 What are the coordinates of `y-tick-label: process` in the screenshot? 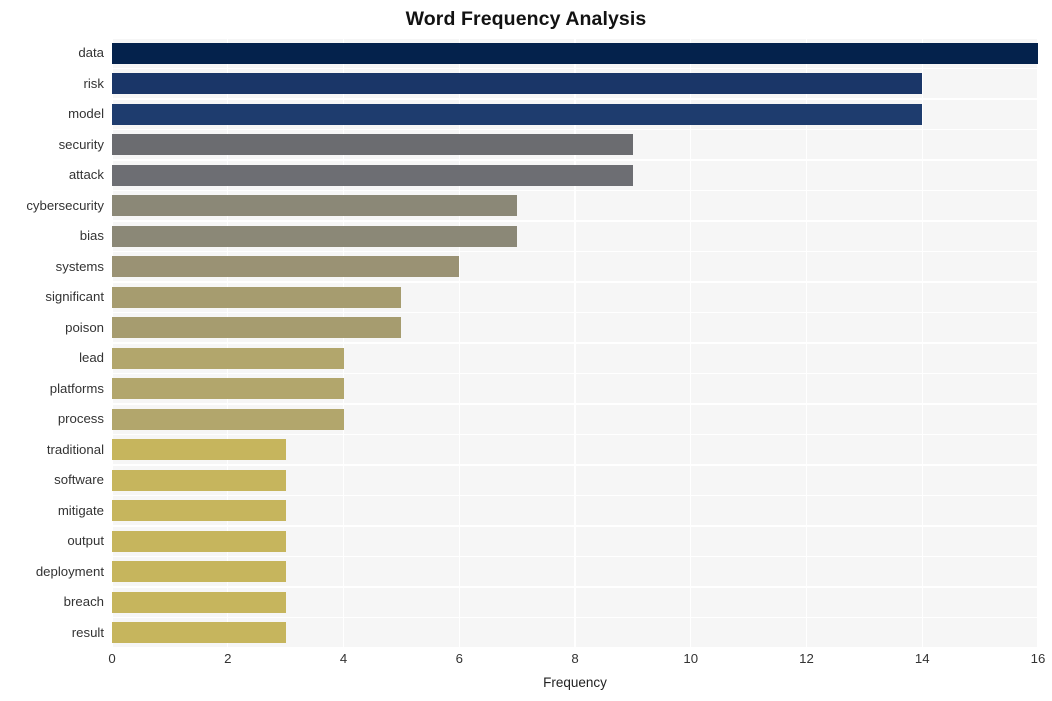 It's located at (80, 419).